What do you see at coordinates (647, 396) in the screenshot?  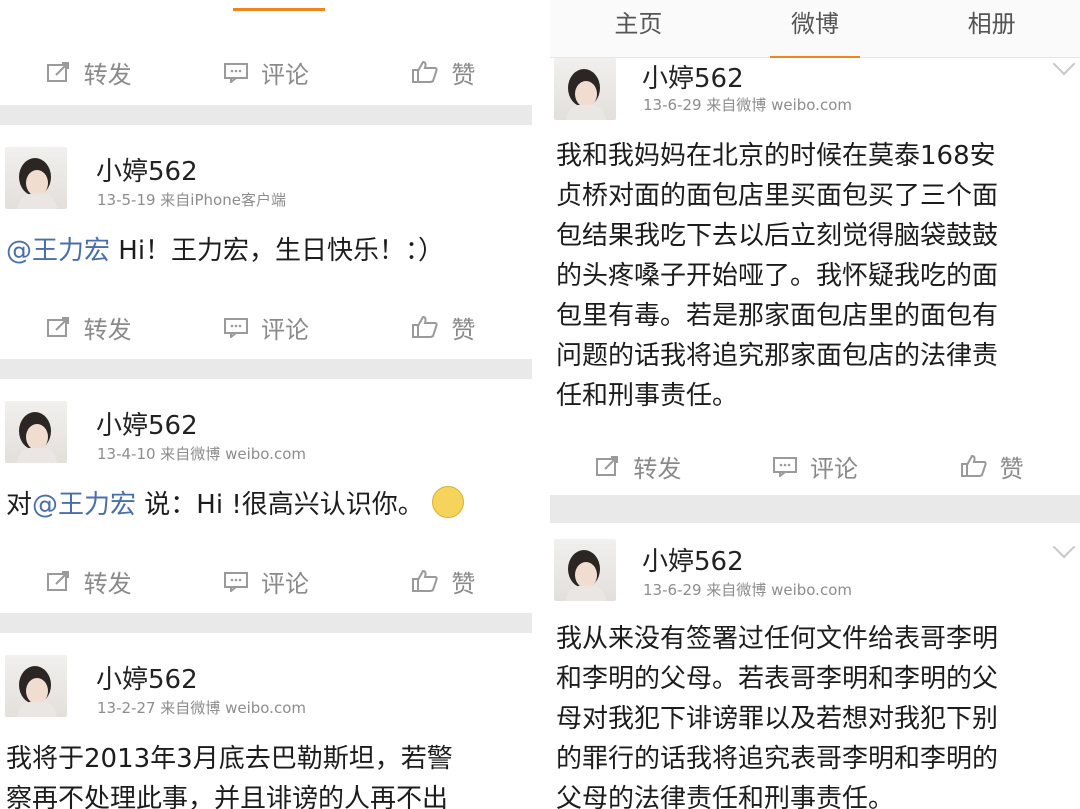 I see `post-text-line: 任和刑事责任。` at bounding box center [647, 396].